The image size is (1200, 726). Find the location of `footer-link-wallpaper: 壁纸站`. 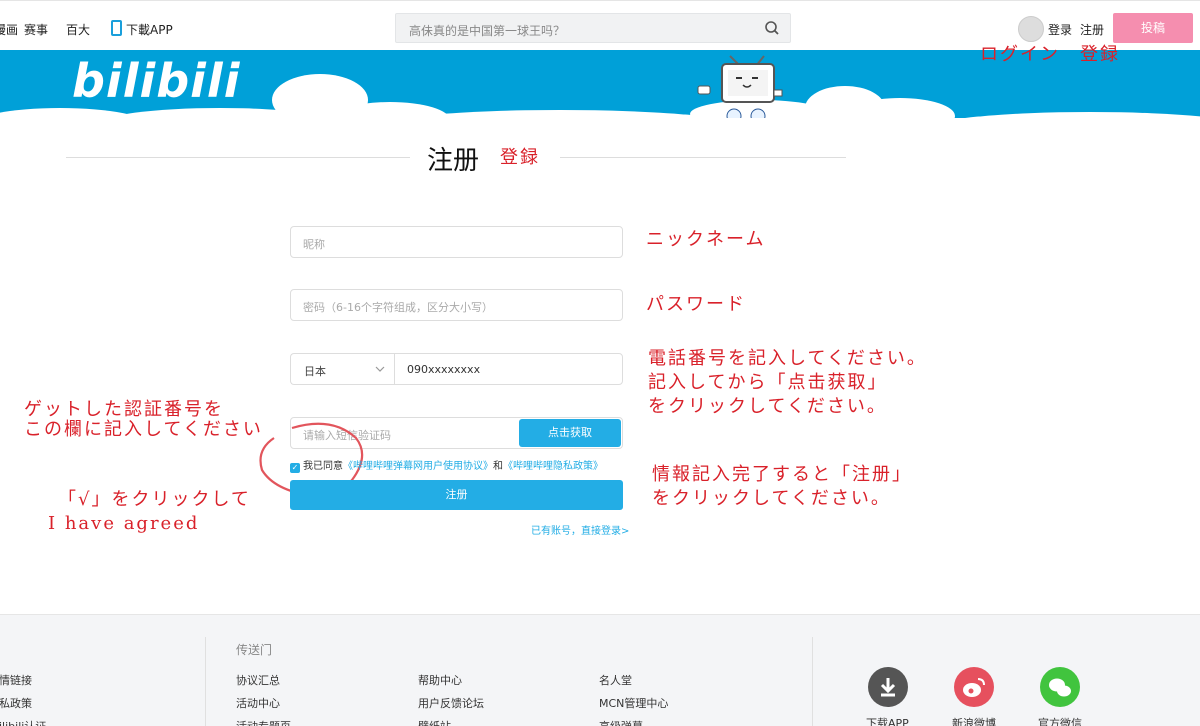

footer-link-wallpaper: 壁纸站 is located at coordinates (434, 722).